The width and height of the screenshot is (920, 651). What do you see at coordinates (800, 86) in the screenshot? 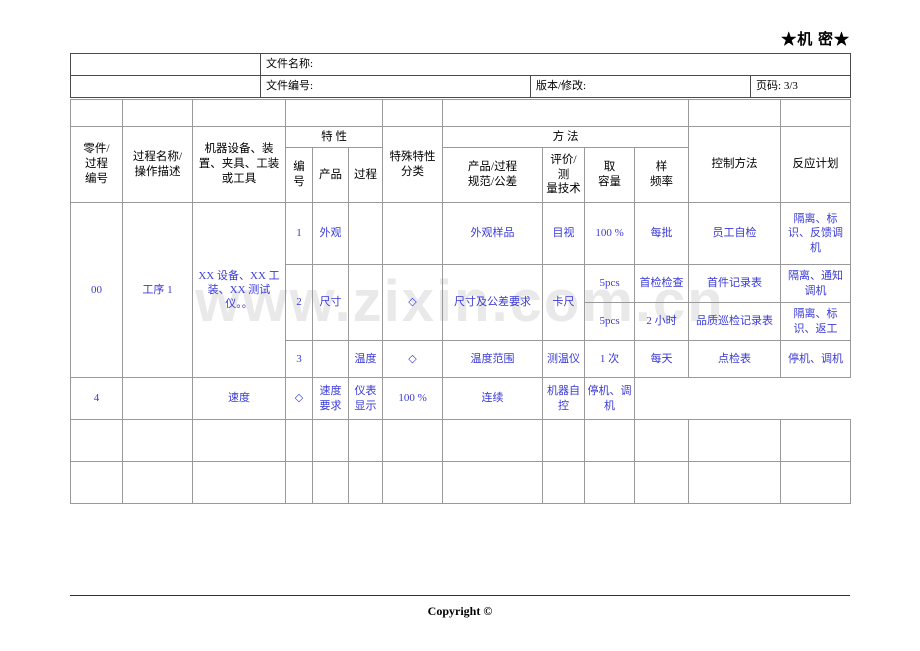
I see `doc-page-cell: 页码: 3/3` at bounding box center [800, 86].